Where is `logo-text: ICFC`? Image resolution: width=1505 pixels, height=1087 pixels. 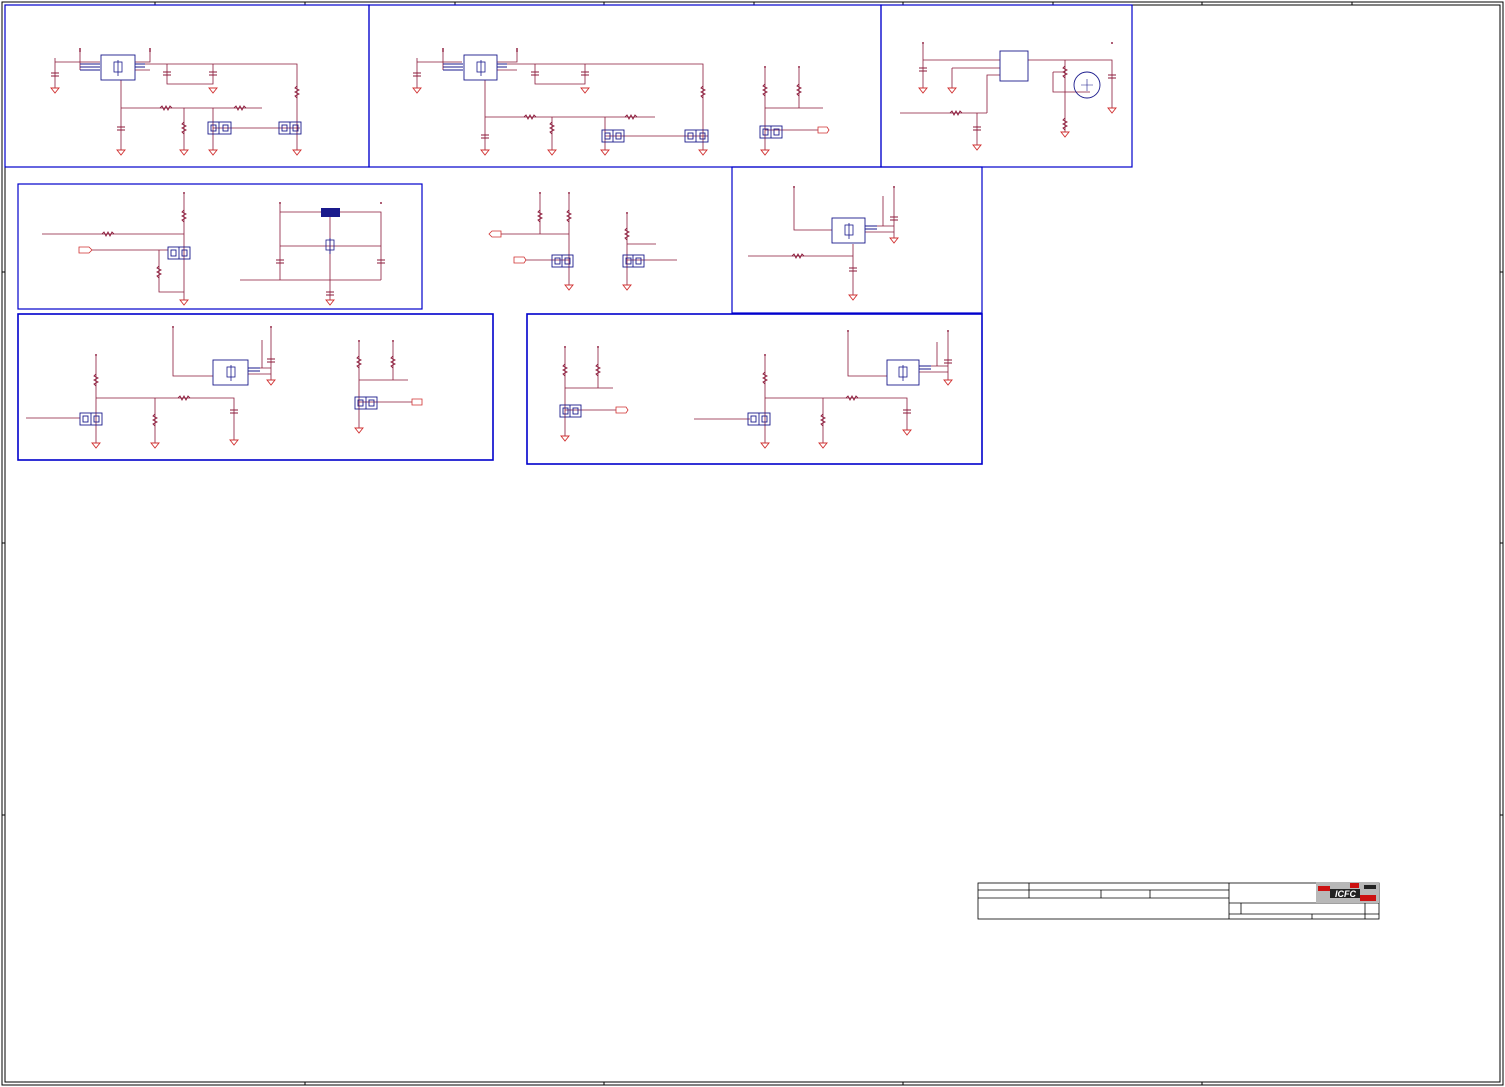
logo-text: ICFC is located at coordinates (1345, 894).